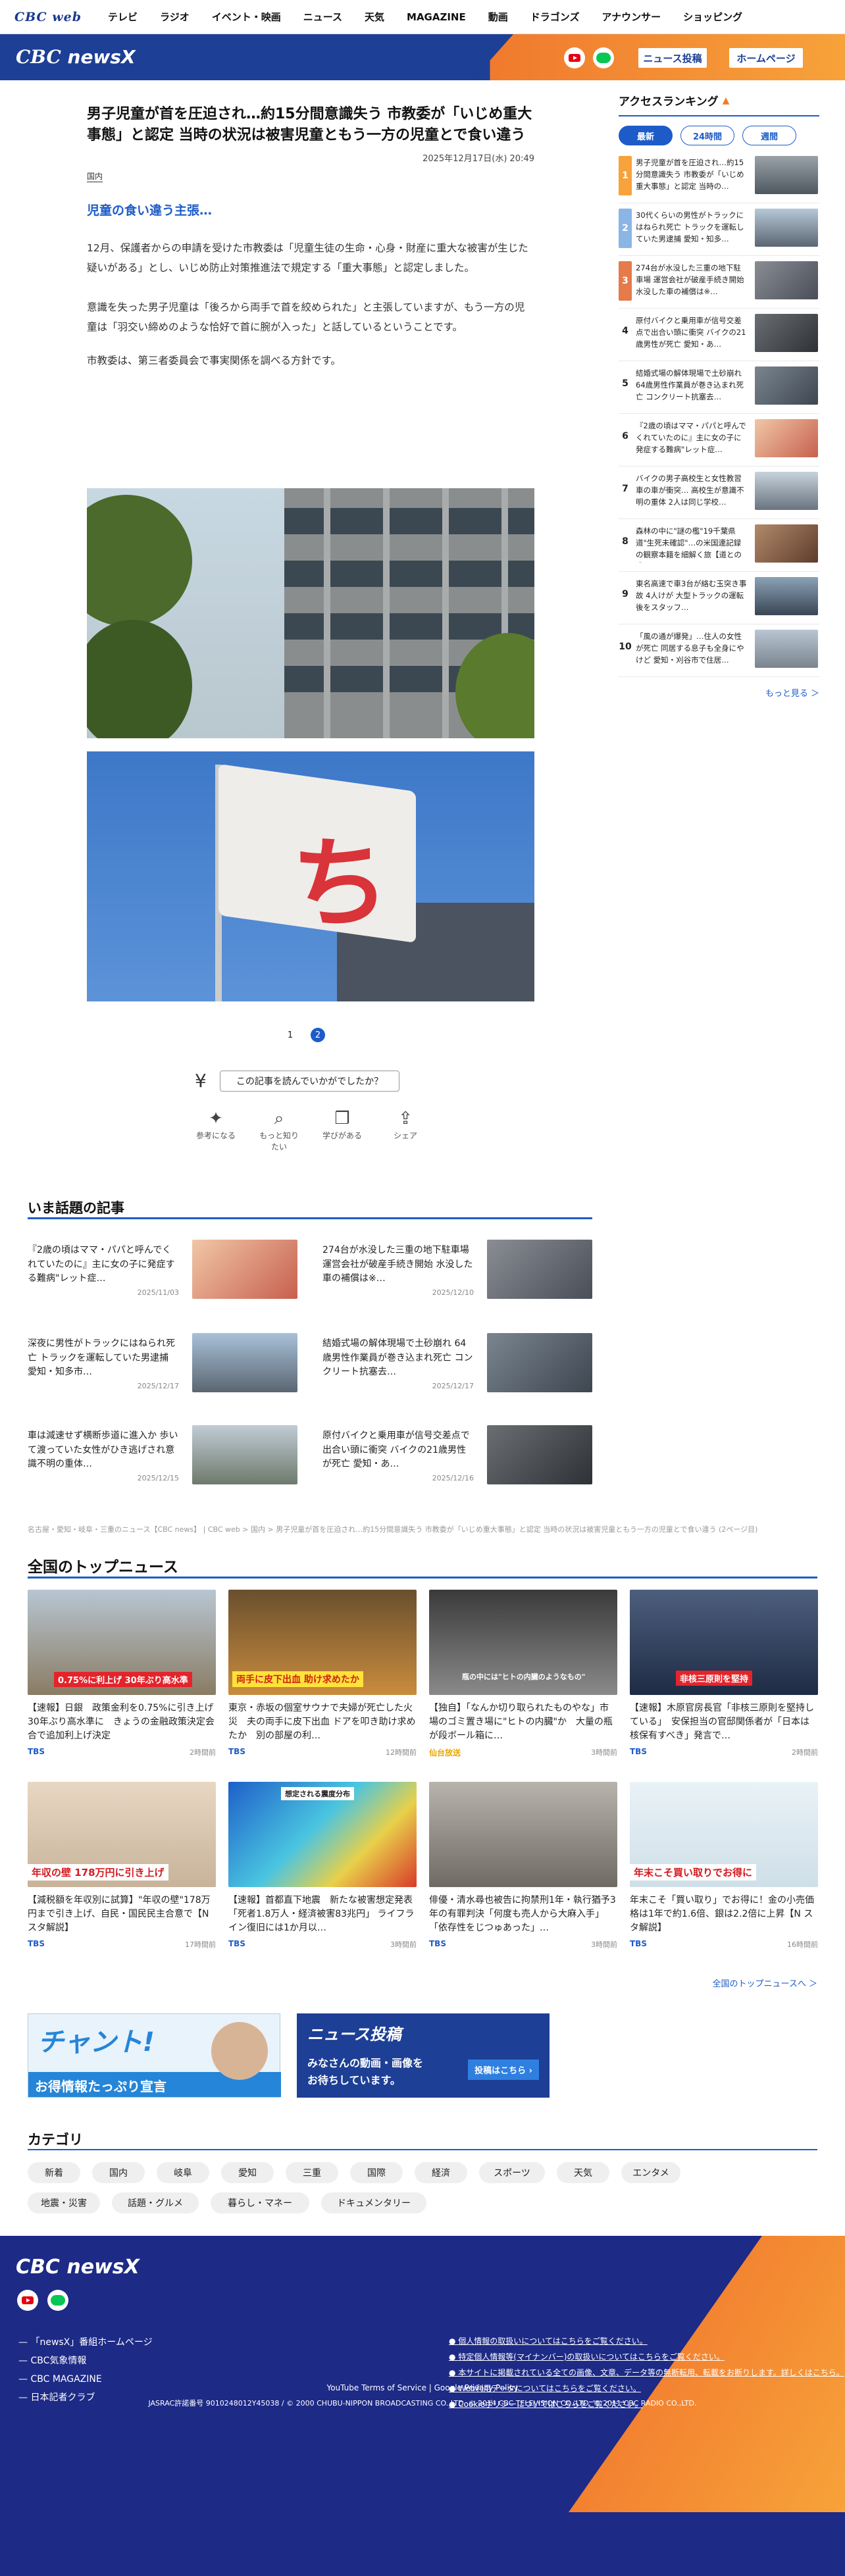 Image resolution: width=845 pixels, height=2576 pixels. Describe the element at coordinates (54, 2172) in the screenshot. I see `category-chip: 新着` at that location.